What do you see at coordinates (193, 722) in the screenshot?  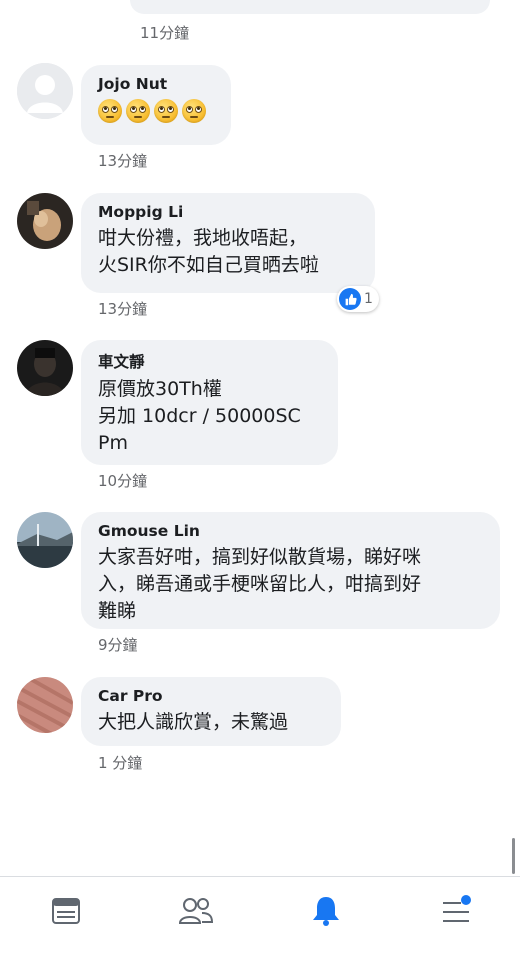 I see `comment-text: 大把人識欣賞，未驚過` at bounding box center [193, 722].